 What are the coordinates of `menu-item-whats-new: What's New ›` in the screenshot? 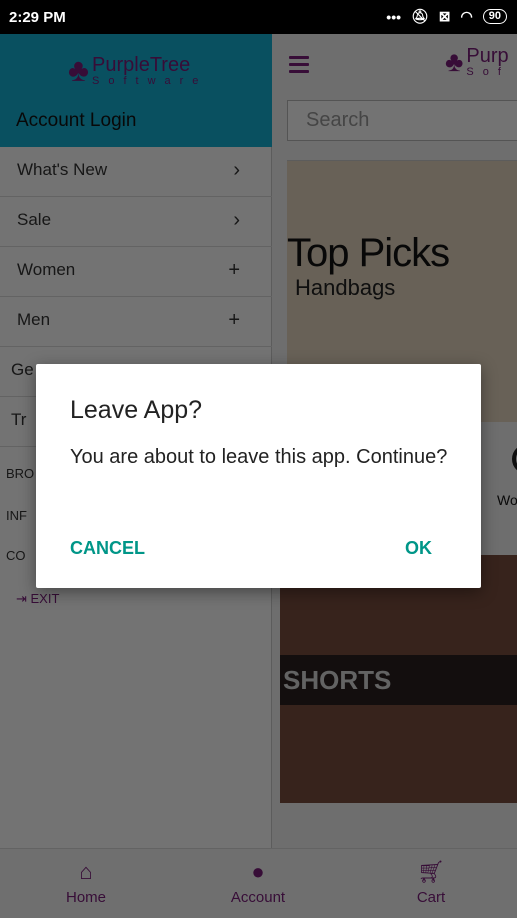 It's located at (136, 172).